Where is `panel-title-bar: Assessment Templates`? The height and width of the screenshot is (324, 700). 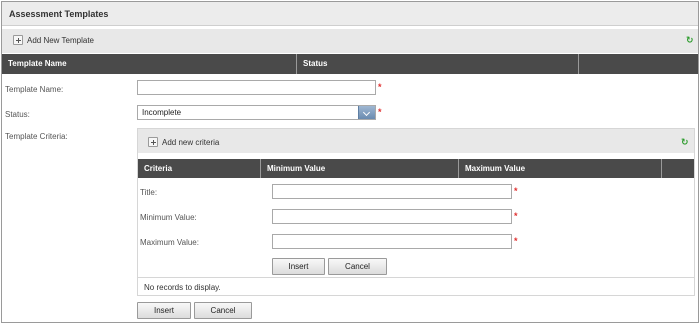
panel-title-bar: Assessment Templates is located at coordinates (350, 14).